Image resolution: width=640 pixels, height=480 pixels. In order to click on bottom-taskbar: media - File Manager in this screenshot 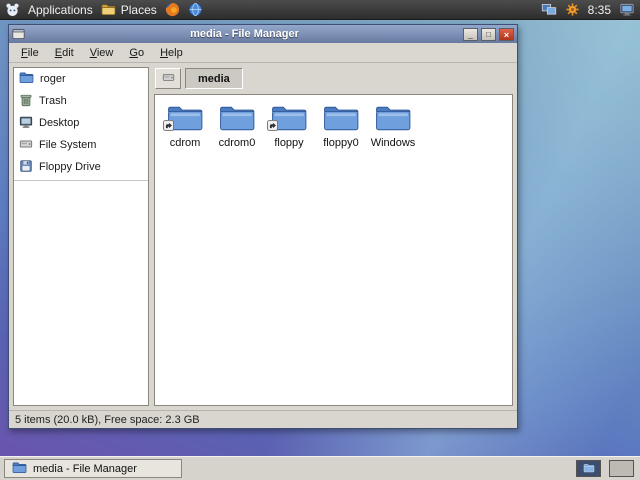, I will do `click(320, 468)`.